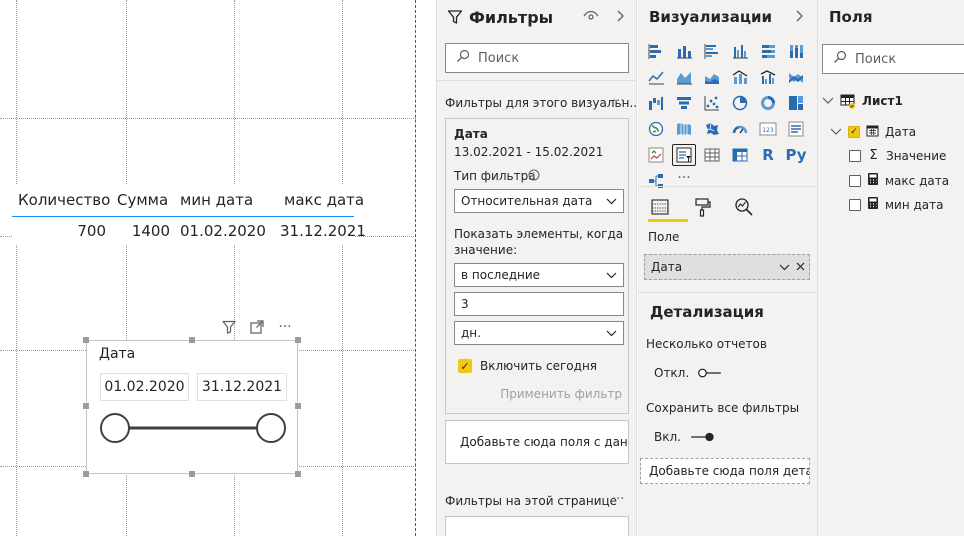  What do you see at coordinates (415, 268) in the screenshot?
I see `canvas-edge` at bounding box center [415, 268].